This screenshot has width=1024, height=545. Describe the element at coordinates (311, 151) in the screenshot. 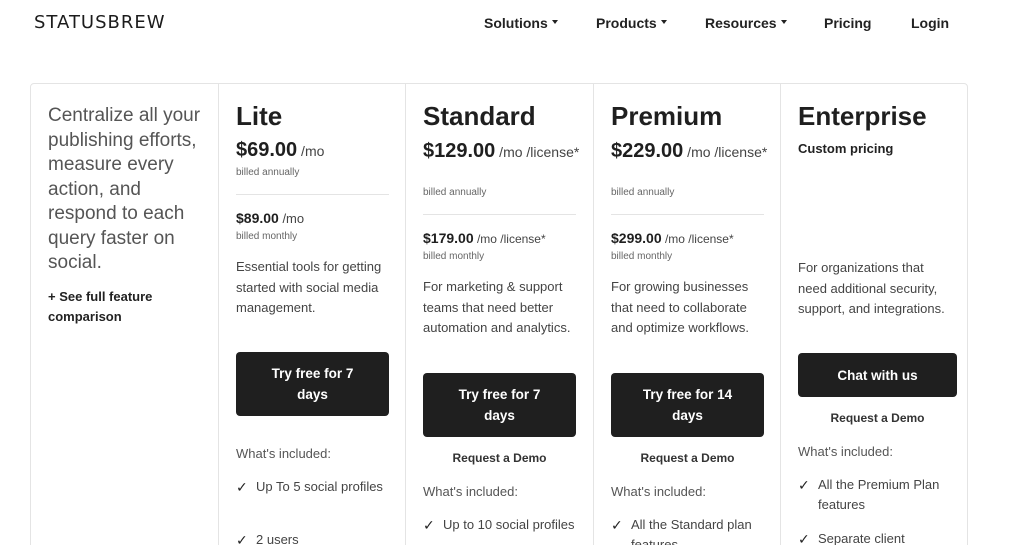

I see `price-unit: /mo` at that location.